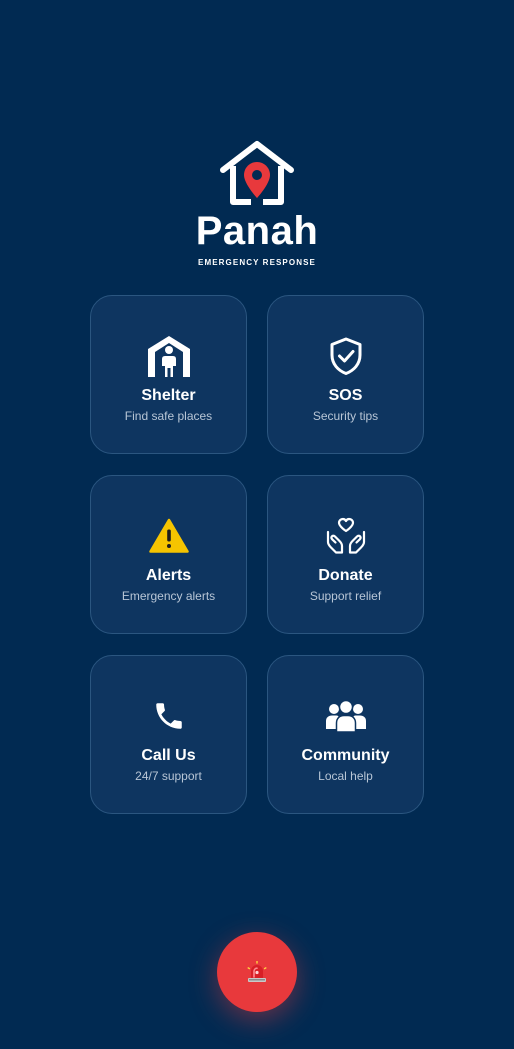 Image resolution: width=514 pixels, height=1049 pixels. What do you see at coordinates (169, 536) in the screenshot?
I see `warning-icon` at bounding box center [169, 536].